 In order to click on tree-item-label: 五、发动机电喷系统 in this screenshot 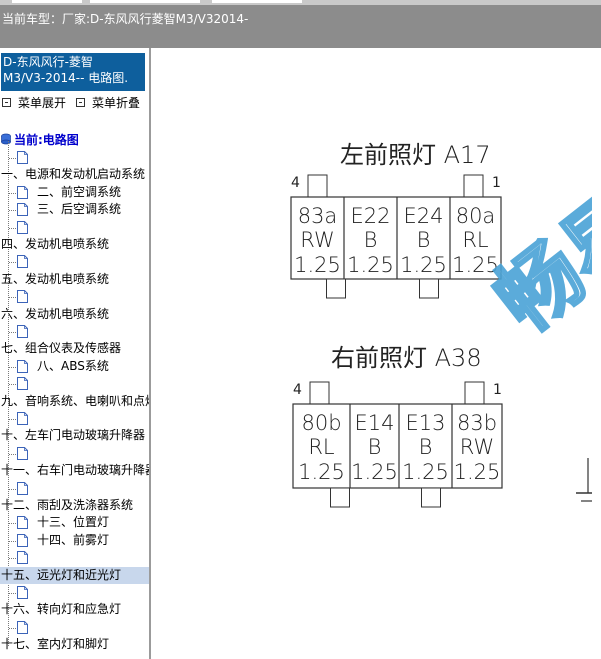, I will do `click(55, 278)`.